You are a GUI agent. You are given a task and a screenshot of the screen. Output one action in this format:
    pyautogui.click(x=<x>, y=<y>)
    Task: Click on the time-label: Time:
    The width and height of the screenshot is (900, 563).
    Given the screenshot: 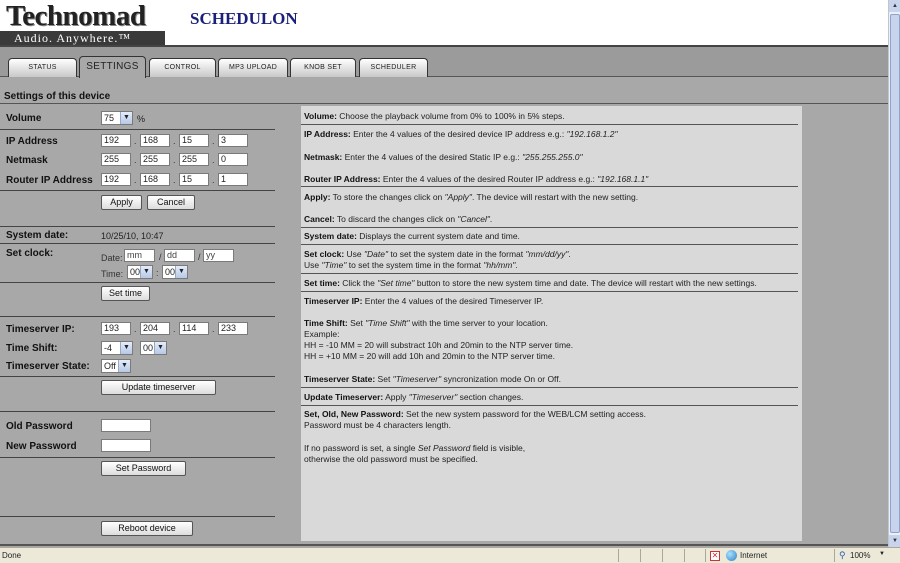 What is the action you would take?
    pyautogui.click(x=112, y=274)
    